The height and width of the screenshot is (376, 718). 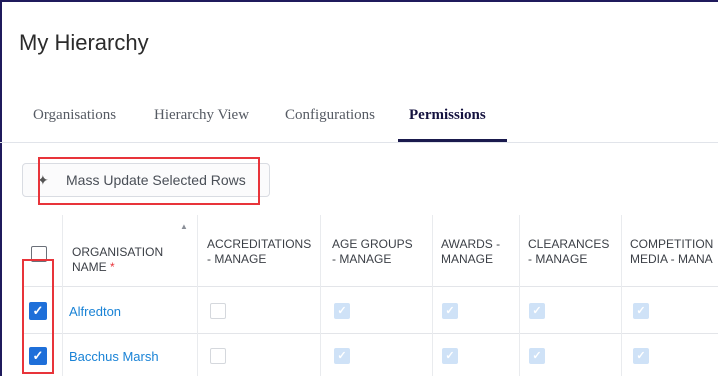 I want to click on required-marker: *, so click(x=112, y=267).